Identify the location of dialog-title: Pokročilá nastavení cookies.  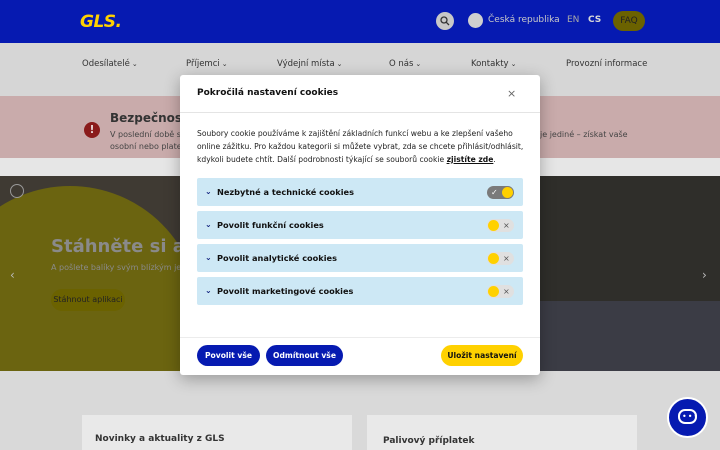
(268, 93).